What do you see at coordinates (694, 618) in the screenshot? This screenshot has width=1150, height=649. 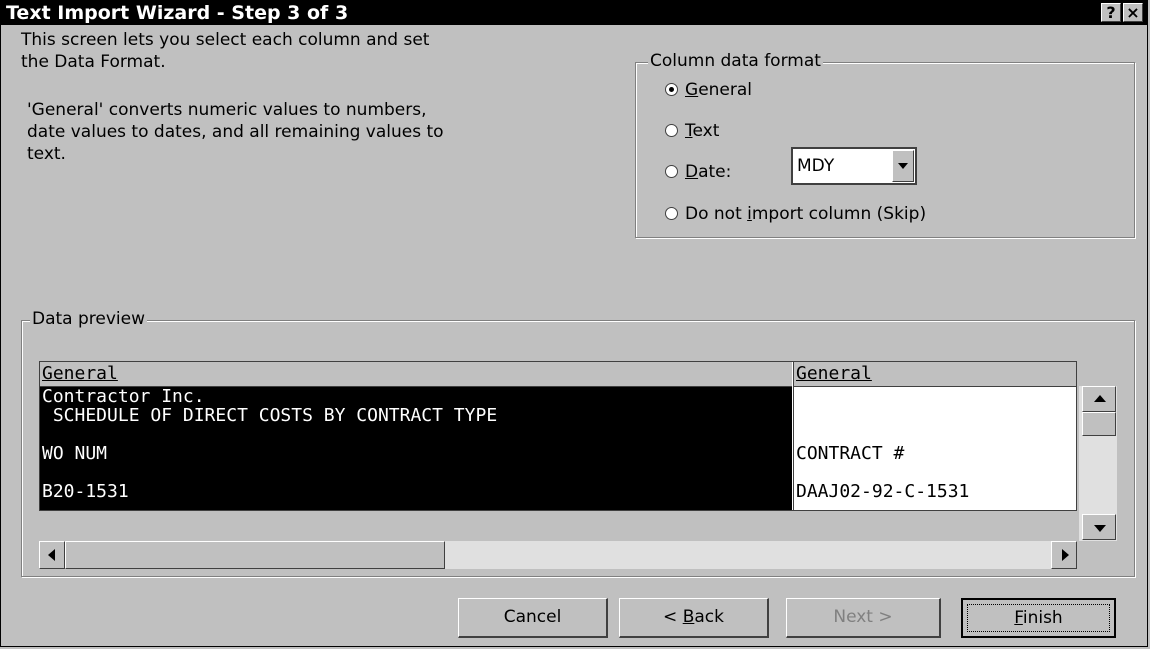 I see `back-button: < Back` at bounding box center [694, 618].